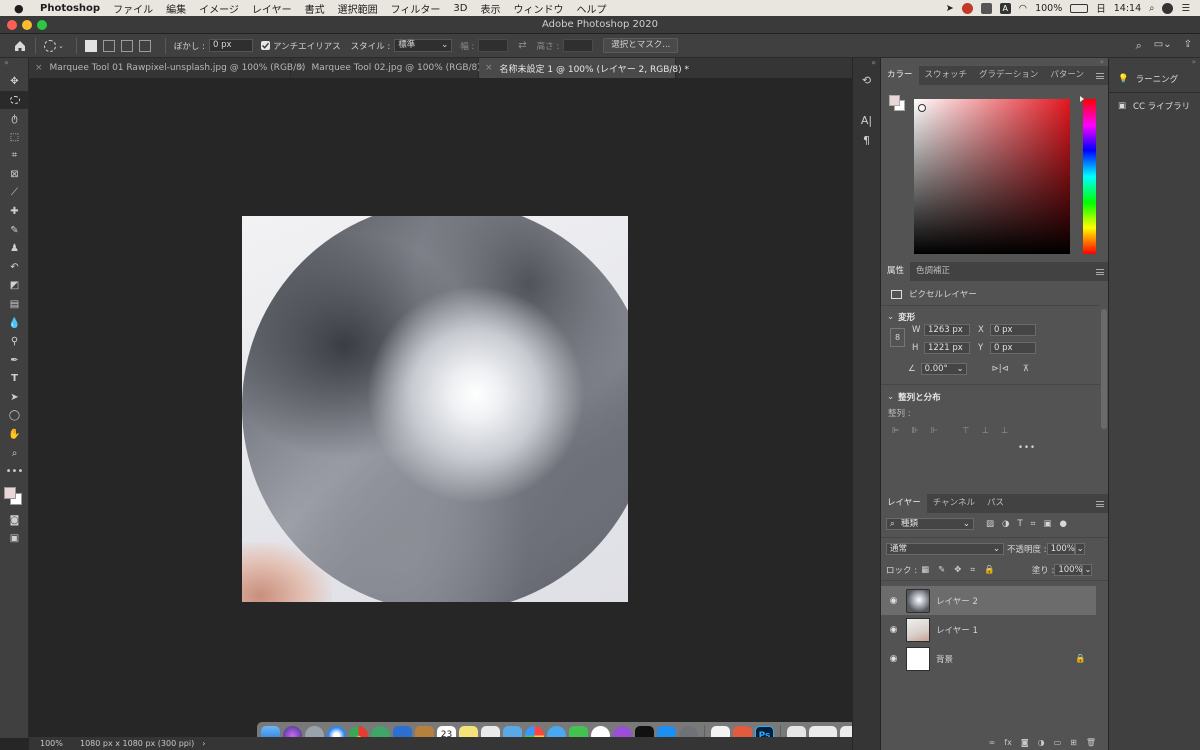 The image size is (1200, 750). What do you see at coordinates (972, 570) in the screenshot?
I see `lock-artboard-icon: ⌗` at bounding box center [972, 570].